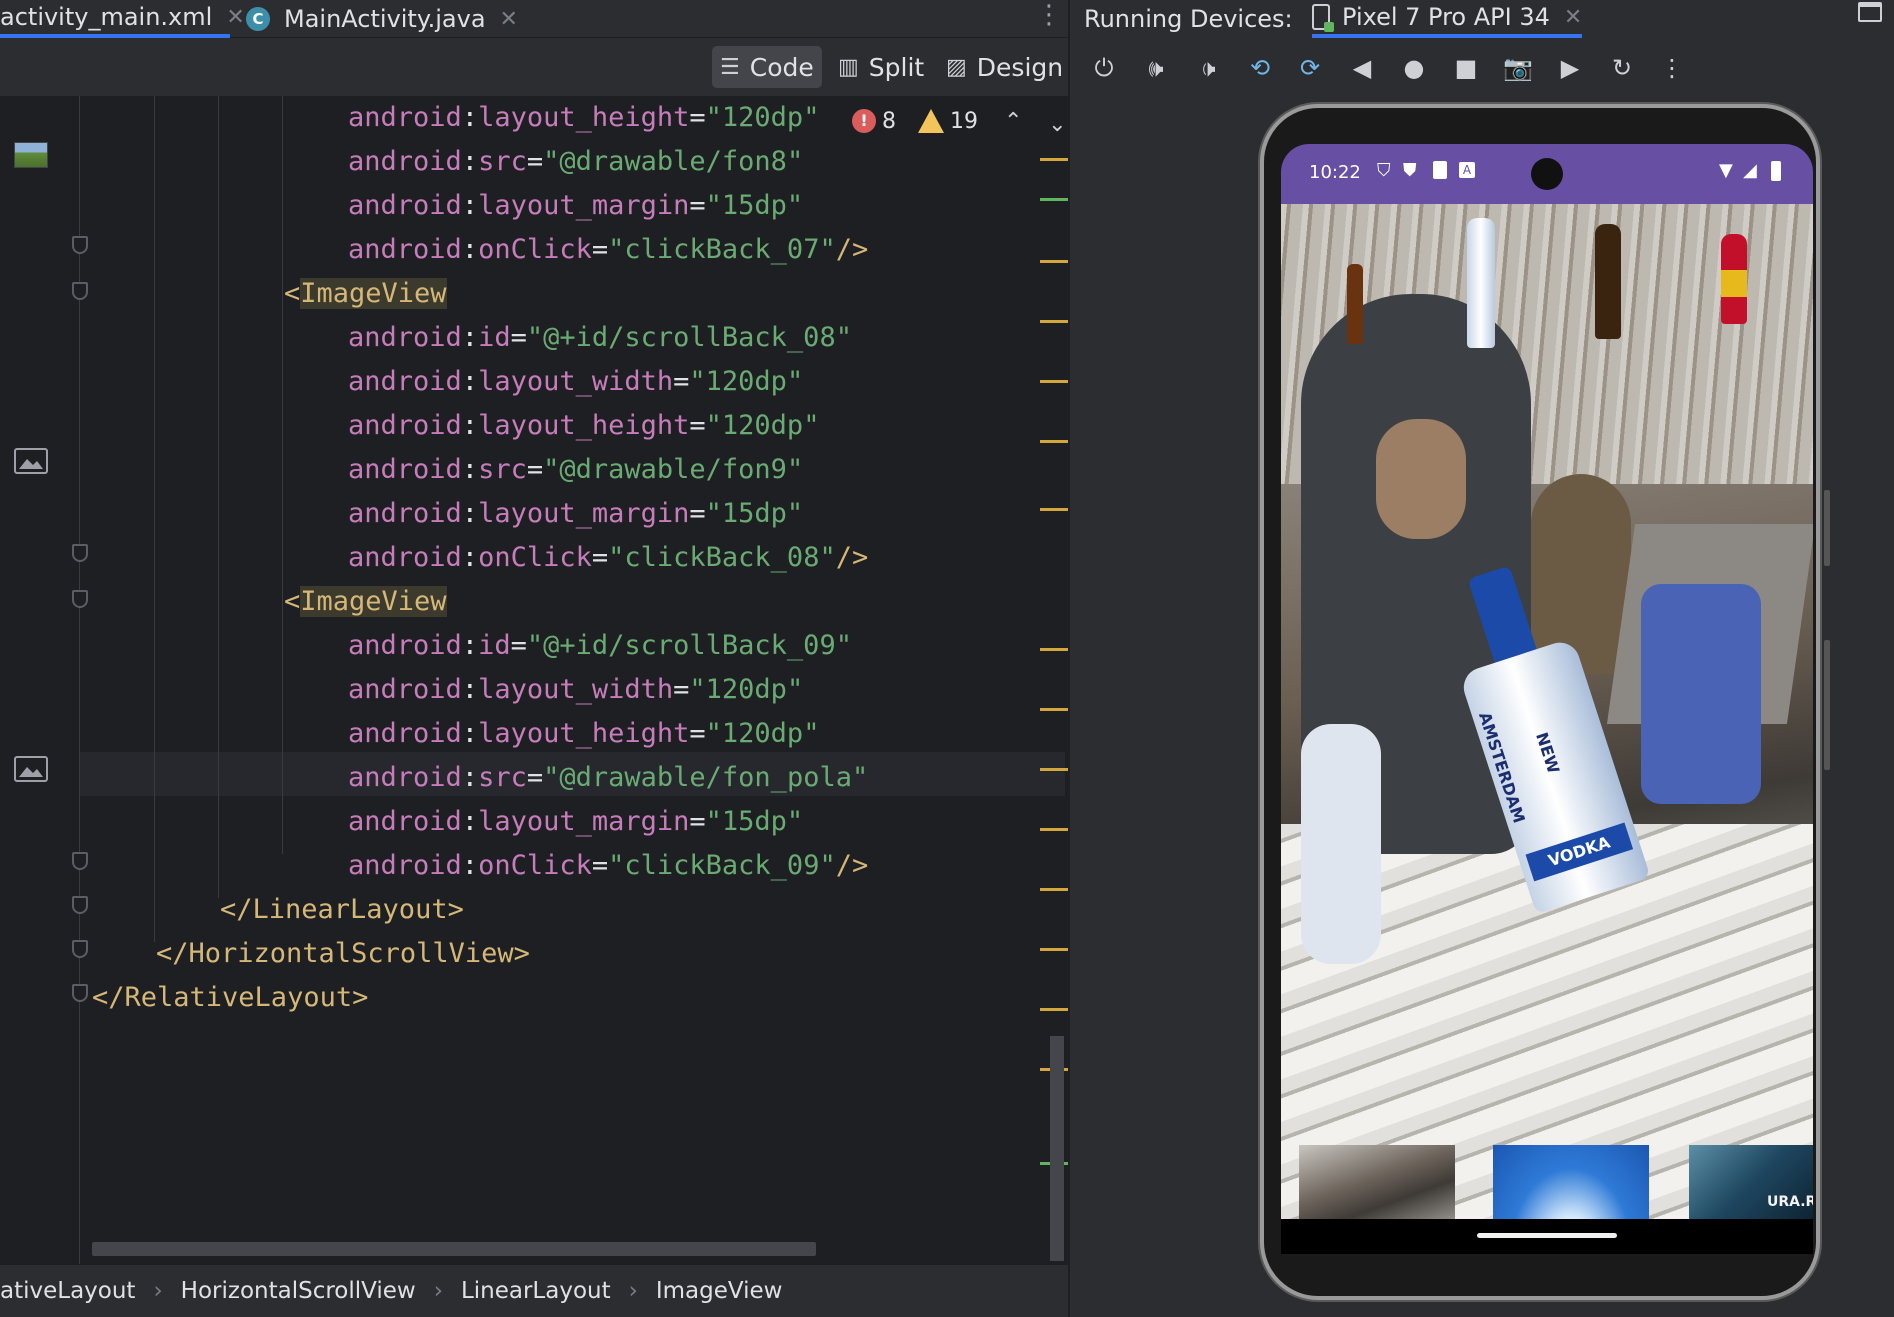  I want to click on code-line: android:id="@+id/scrollBack_09", so click(600, 646).